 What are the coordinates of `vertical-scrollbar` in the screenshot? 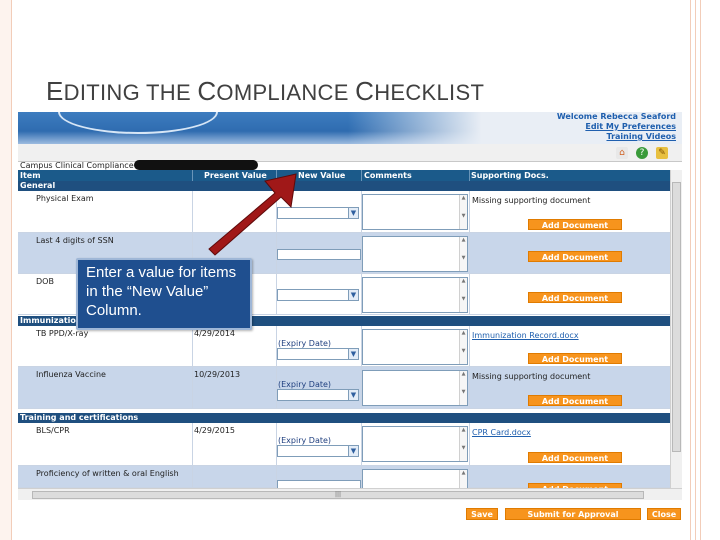 It's located at (676, 329).